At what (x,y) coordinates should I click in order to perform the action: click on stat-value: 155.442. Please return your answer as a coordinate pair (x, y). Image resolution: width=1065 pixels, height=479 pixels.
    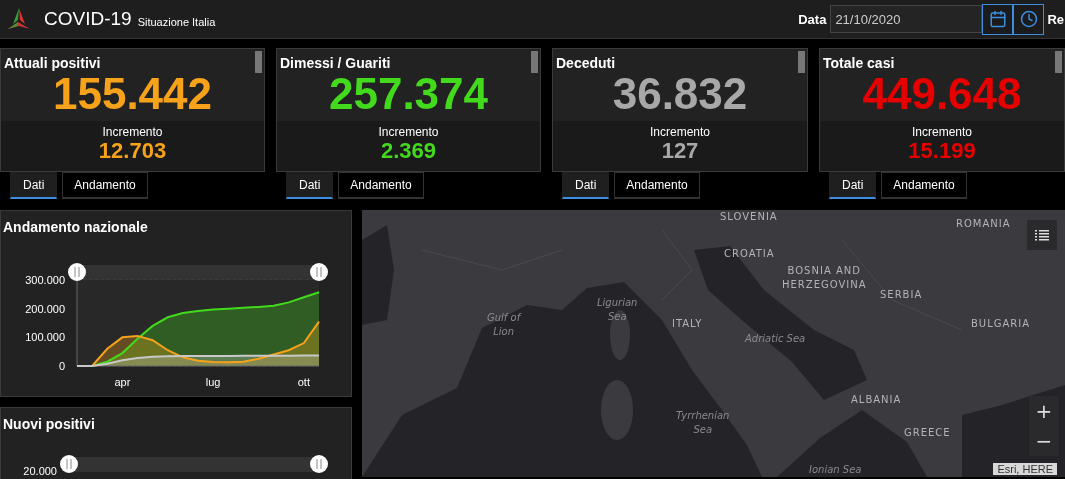
    Looking at the image, I should click on (132, 94).